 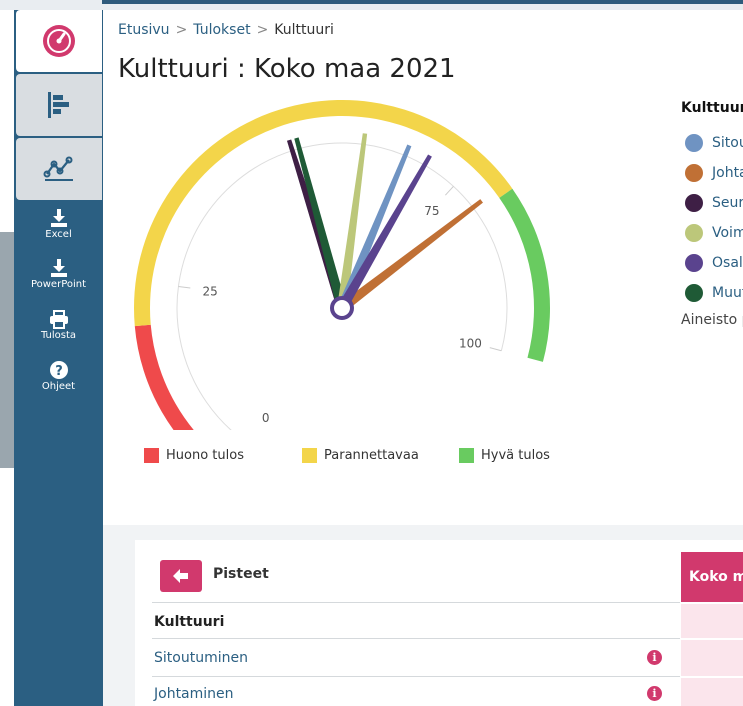 I want to click on table-group-title: Kulttuuri, so click(x=189, y=622).